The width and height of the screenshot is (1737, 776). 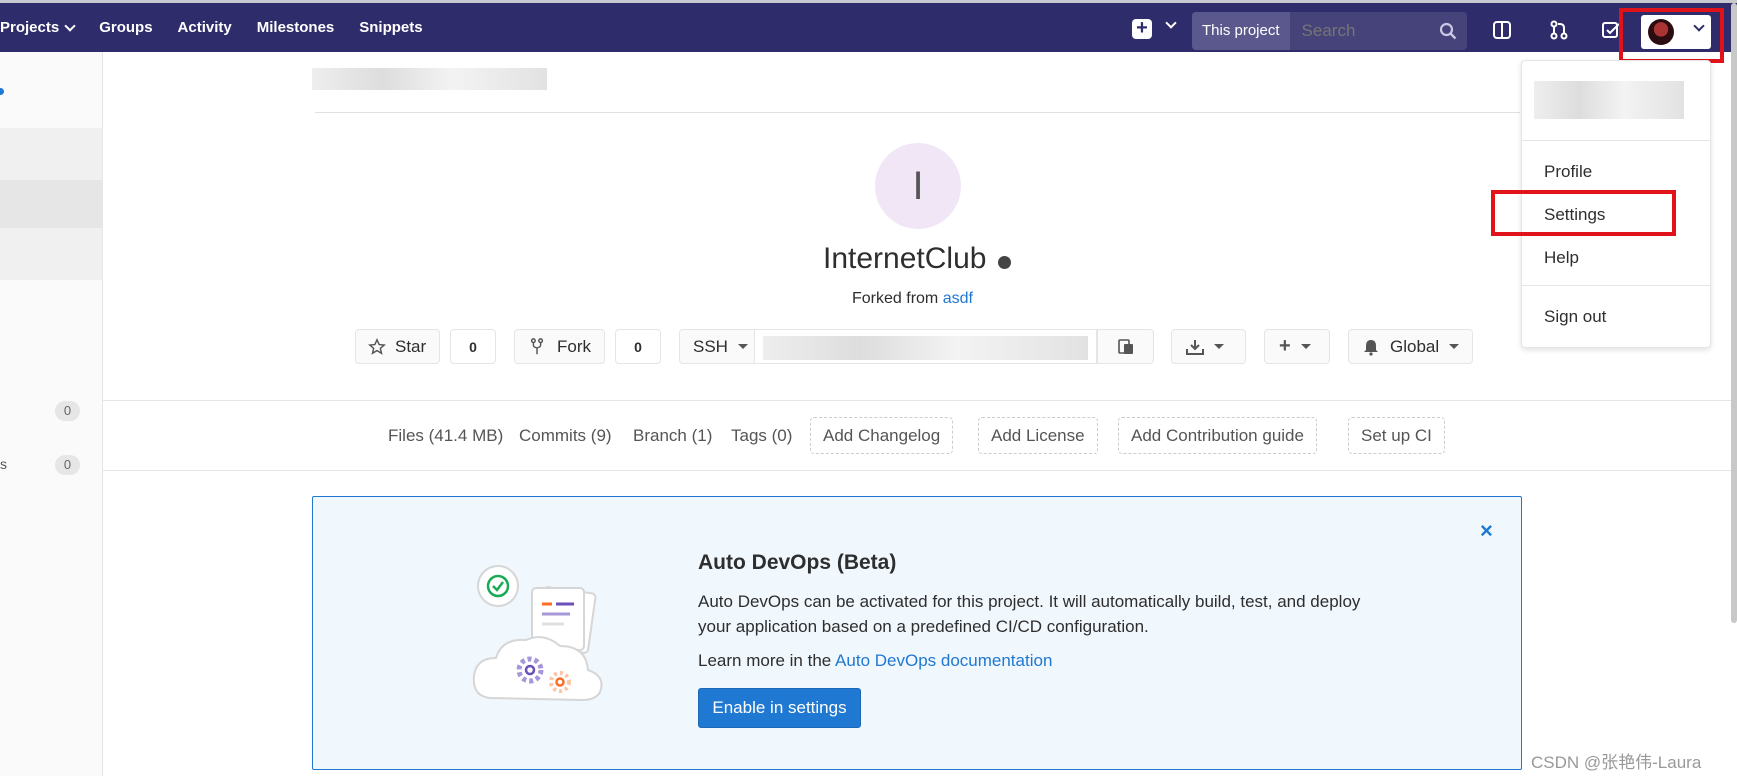 I want to click on notification-label: Global, so click(x=1415, y=346).